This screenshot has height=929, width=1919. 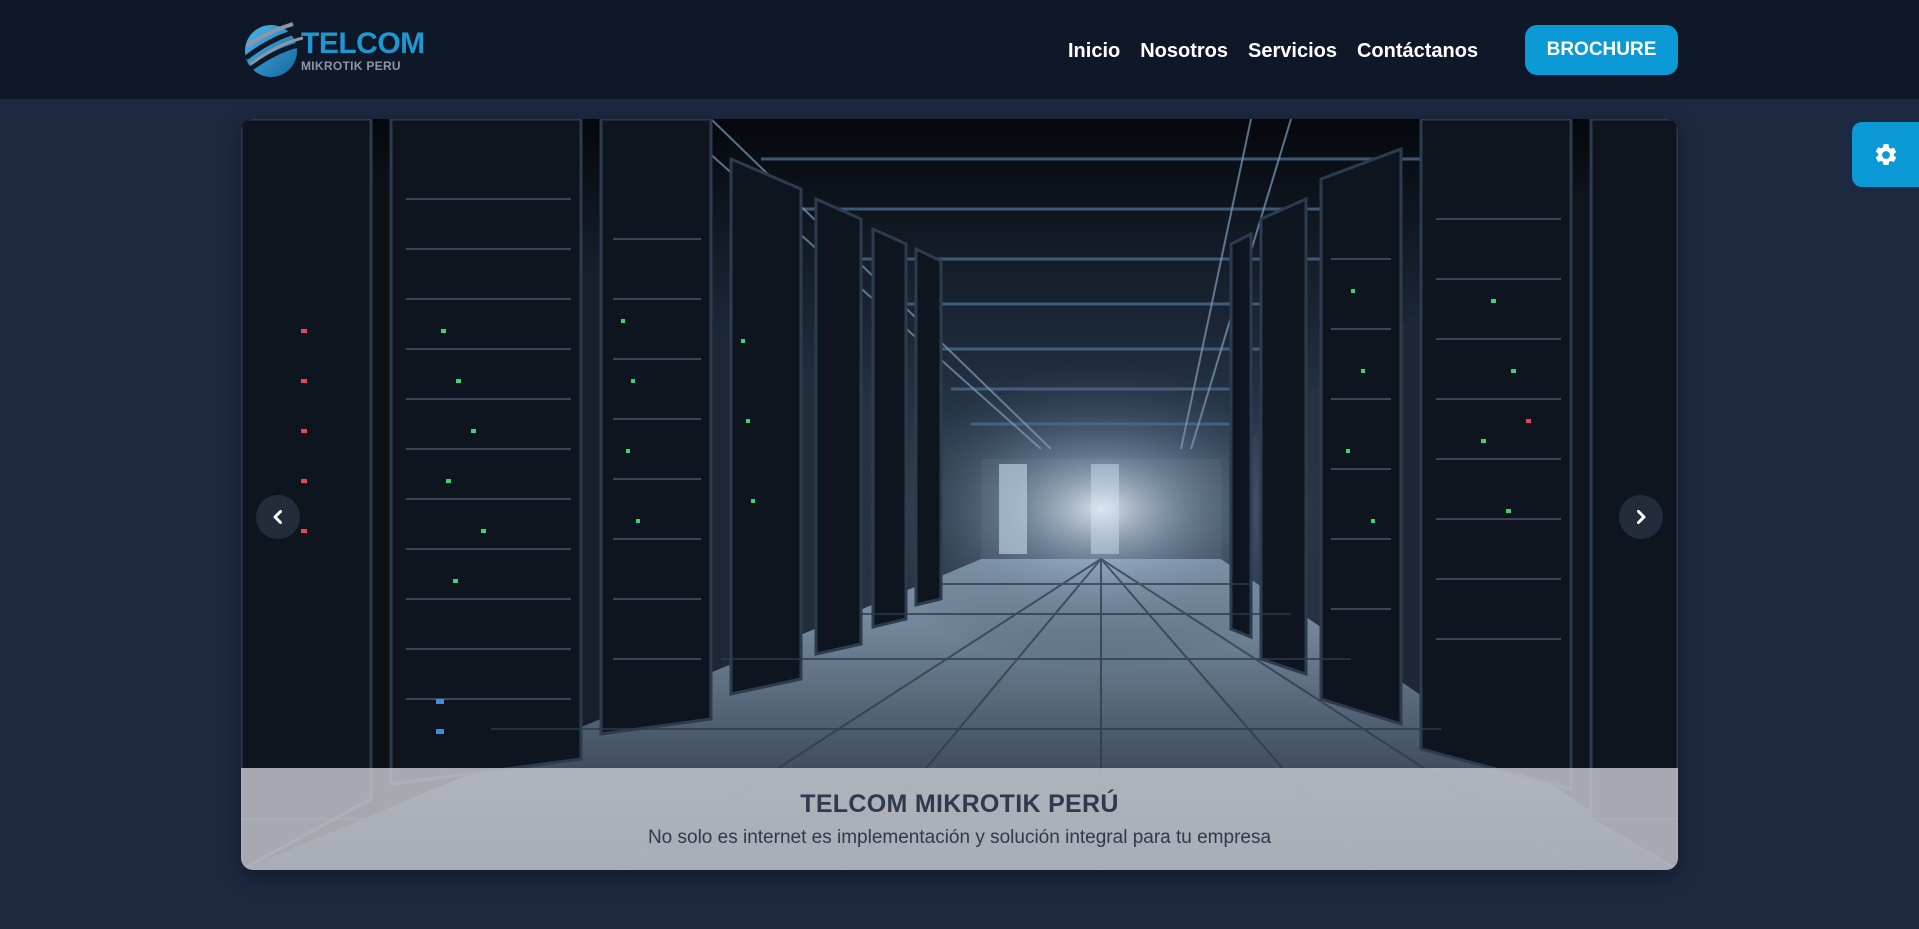 What do you see at coordinates (1094, 51) in the screenshot?
I see `nav-link-inicio: Inicio` at bounding box center [1094, 51].